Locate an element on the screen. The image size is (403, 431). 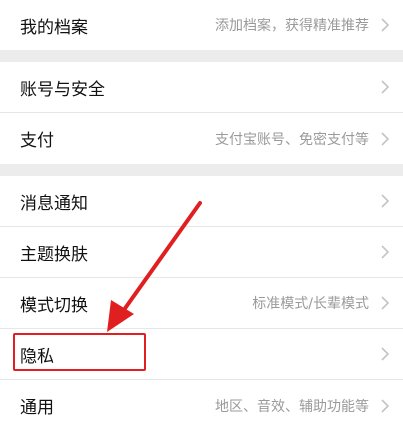
settings-item-payment: 支付 支付宝账号、免密支付等 is located at coordinates (201, 138).